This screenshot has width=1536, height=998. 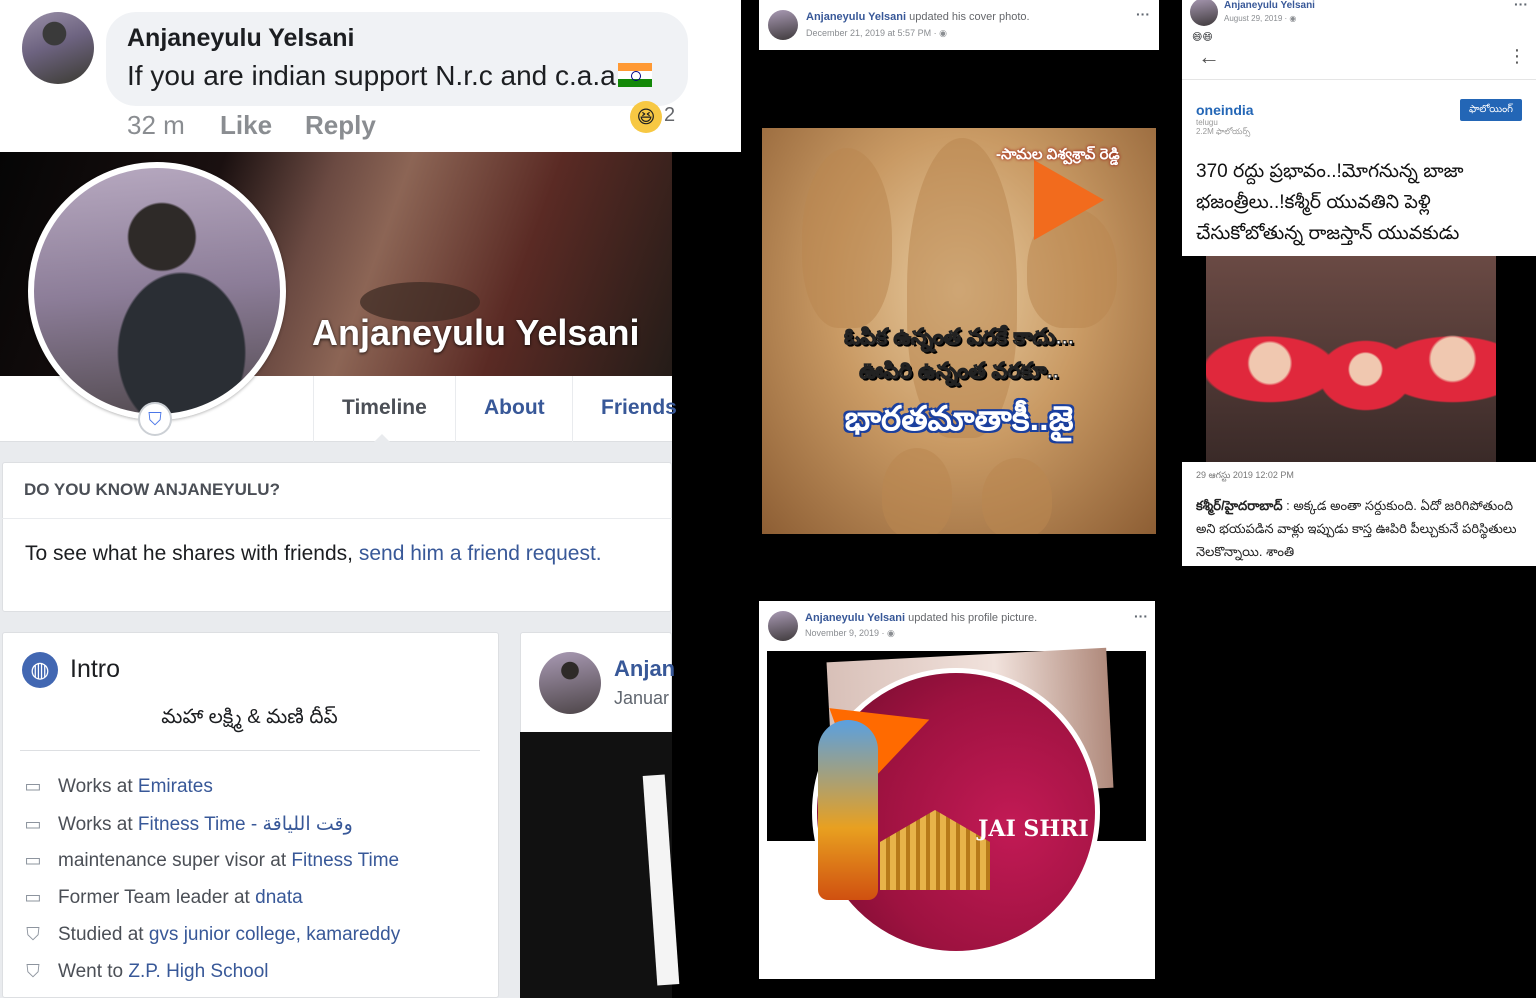 What do you see at coordinates (1351, 359) in the screenshot?
I see `news-photo-content` at bounding box center [1351, 359].